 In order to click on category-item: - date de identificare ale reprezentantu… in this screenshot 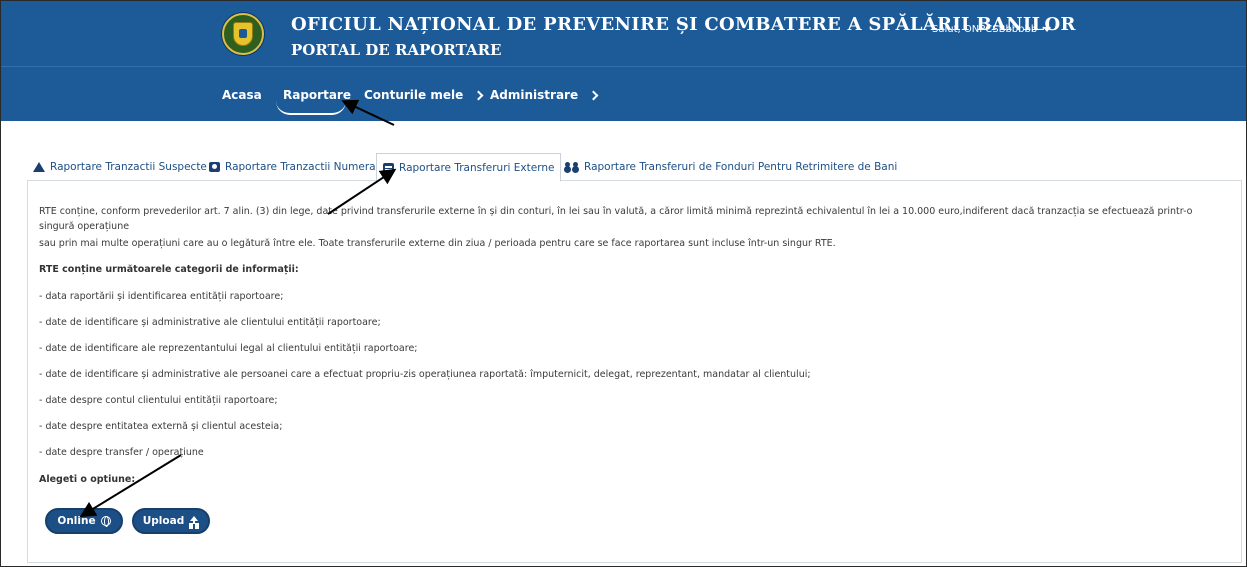, I will do `click(228, 348)`.